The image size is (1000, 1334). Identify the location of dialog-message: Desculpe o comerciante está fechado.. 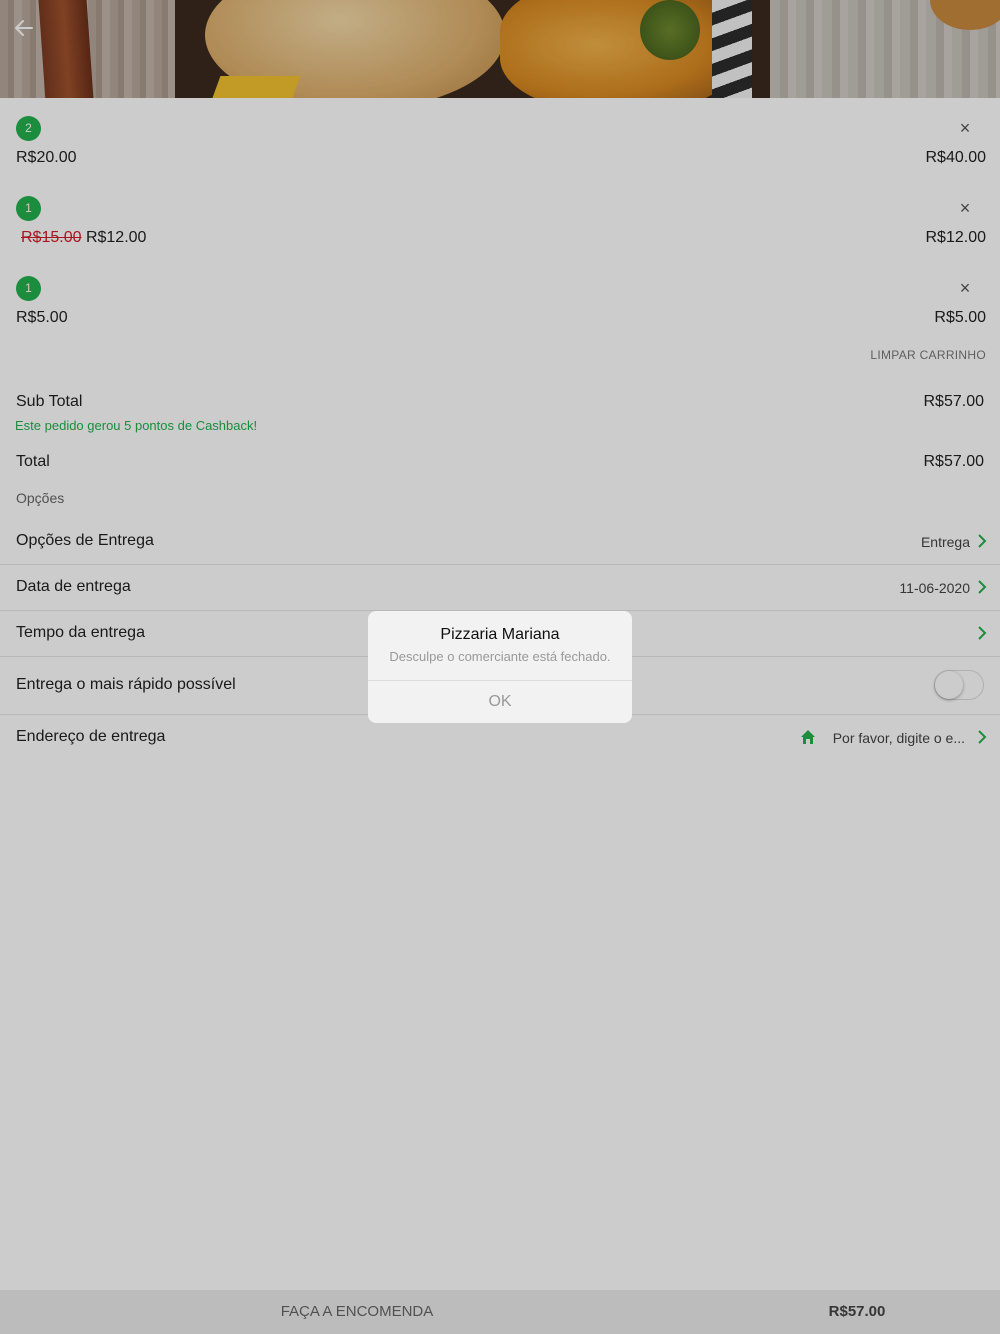
(500, 656).